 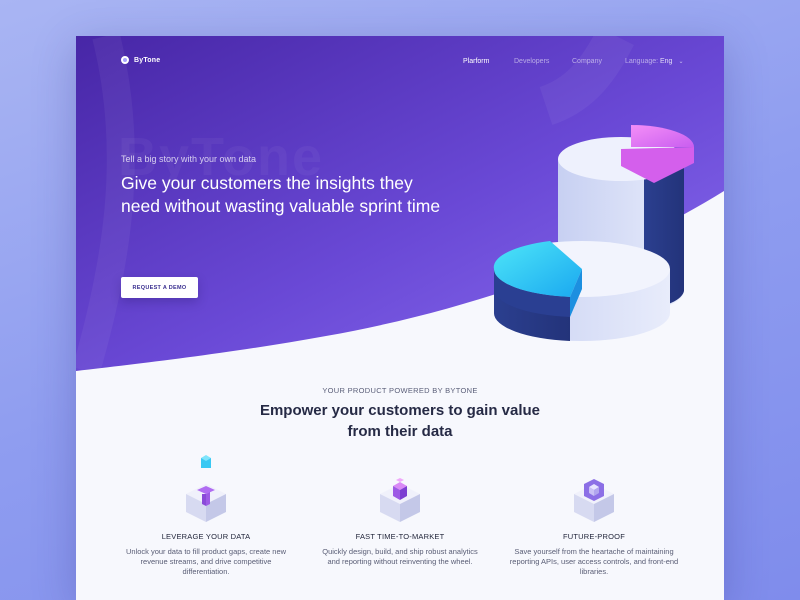 I want to click on feature-title: LEVERAGE YOUR DATA, so click(x=206, y=536).